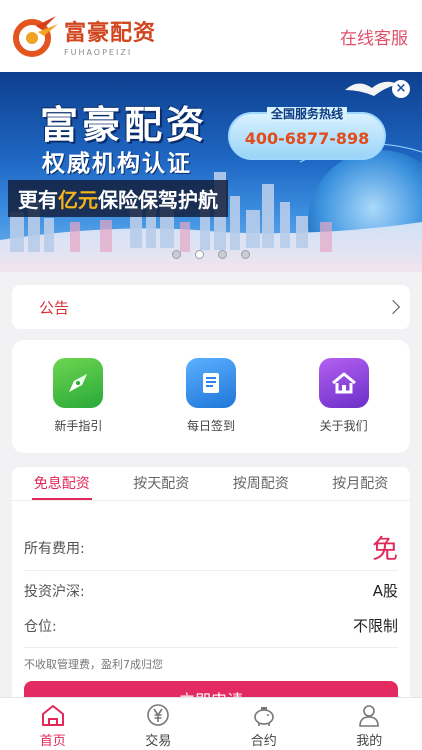 This screenshot has height=750, width=422. I want to click on tab-monthly: 按月配资, so click(361, 483).